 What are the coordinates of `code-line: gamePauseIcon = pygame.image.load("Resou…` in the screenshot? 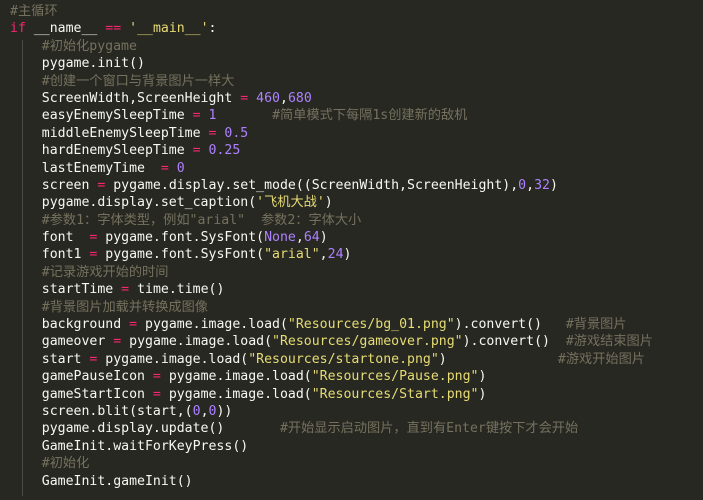 It's located at (331, 376).